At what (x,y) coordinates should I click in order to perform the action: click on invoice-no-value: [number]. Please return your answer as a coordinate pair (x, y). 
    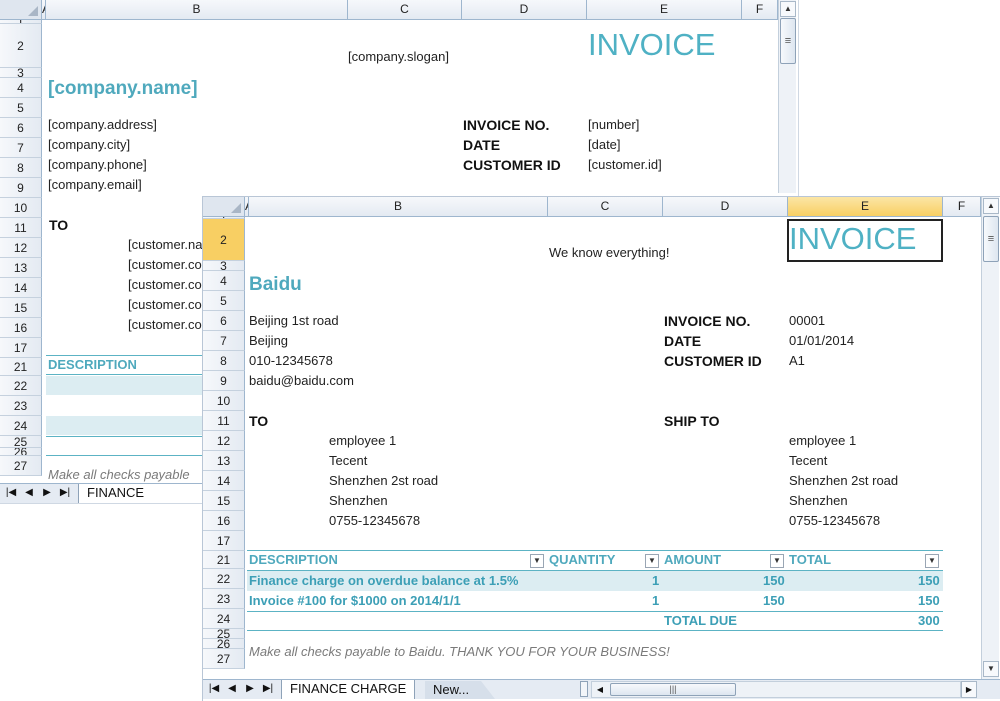
    Looking at the image, I should click on (613, 124).